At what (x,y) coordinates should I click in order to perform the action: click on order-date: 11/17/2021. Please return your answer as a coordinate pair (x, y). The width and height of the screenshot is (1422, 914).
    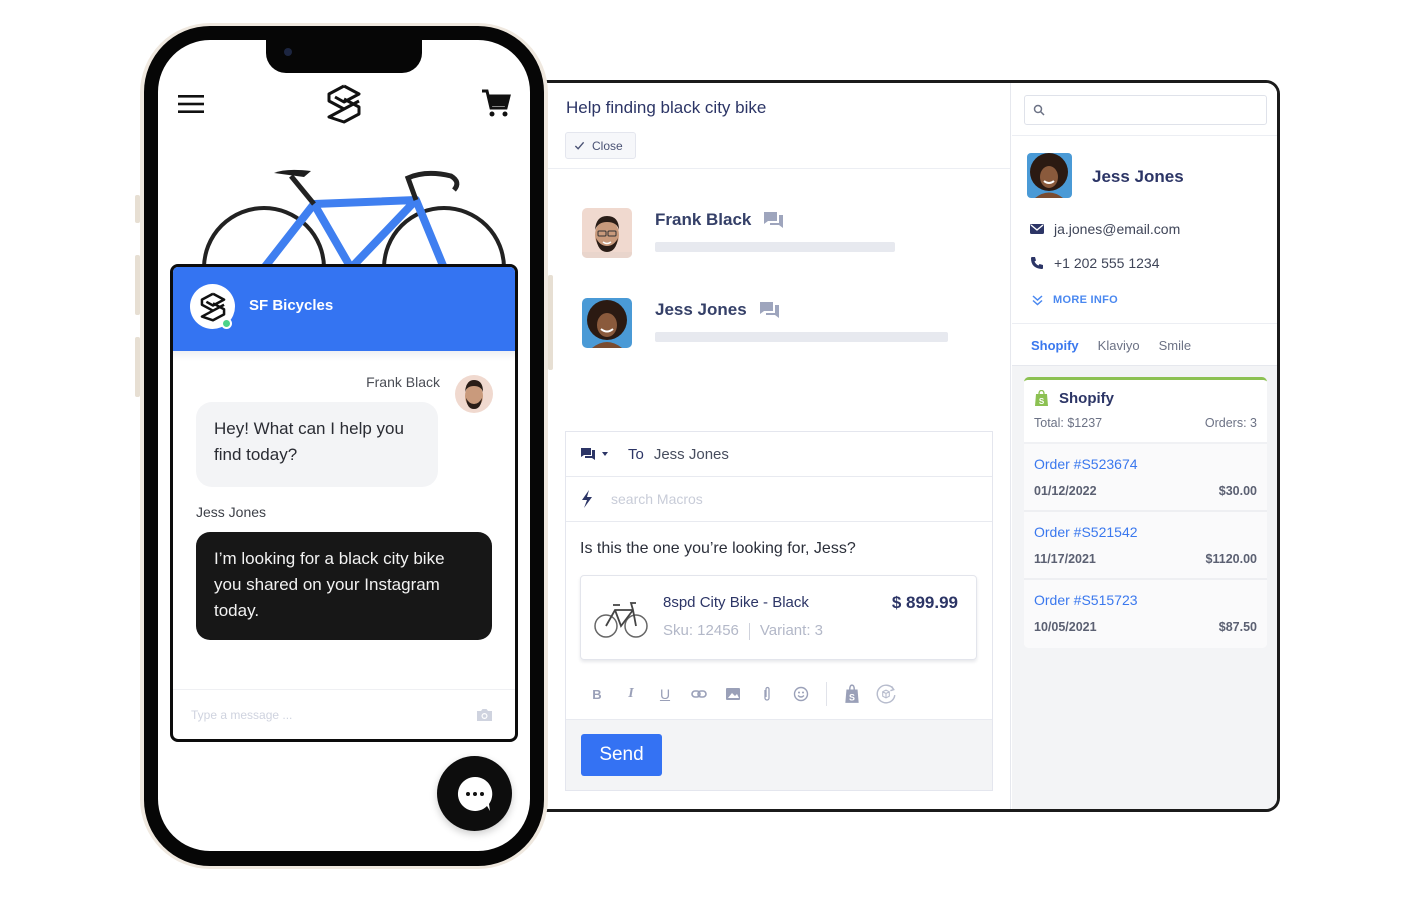
    Looking at the image, I should click on (1065, 559).